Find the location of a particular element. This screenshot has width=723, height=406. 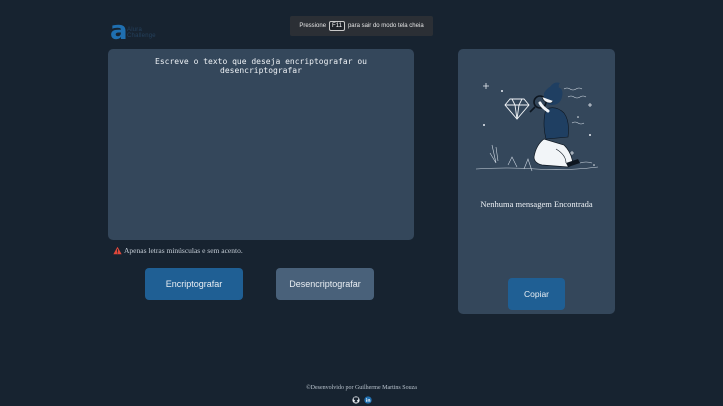

linkedin-icon is located at coordinates (368, 400).